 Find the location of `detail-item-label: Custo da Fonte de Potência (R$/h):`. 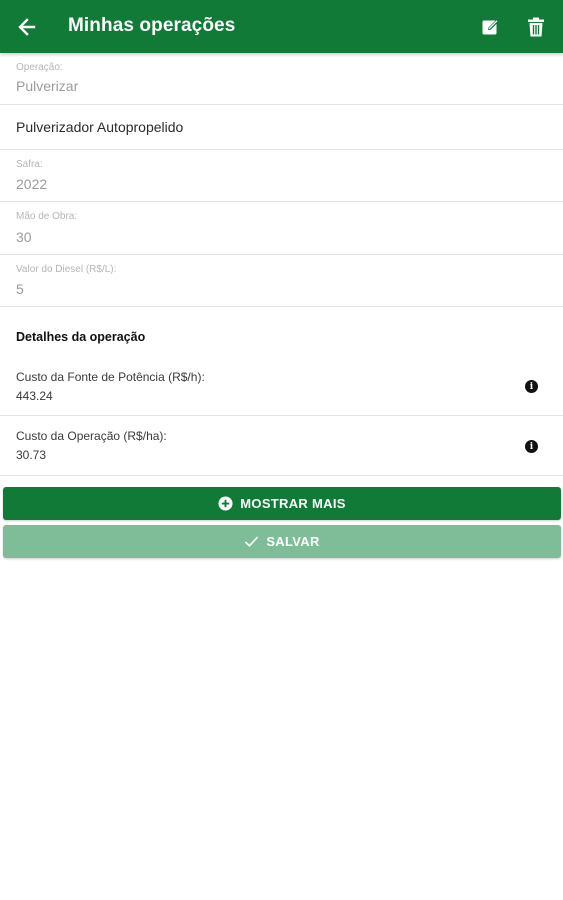

detail-item-label: Custo da Fonte de Potência (R$/h): is located at coordinates (110, 377).